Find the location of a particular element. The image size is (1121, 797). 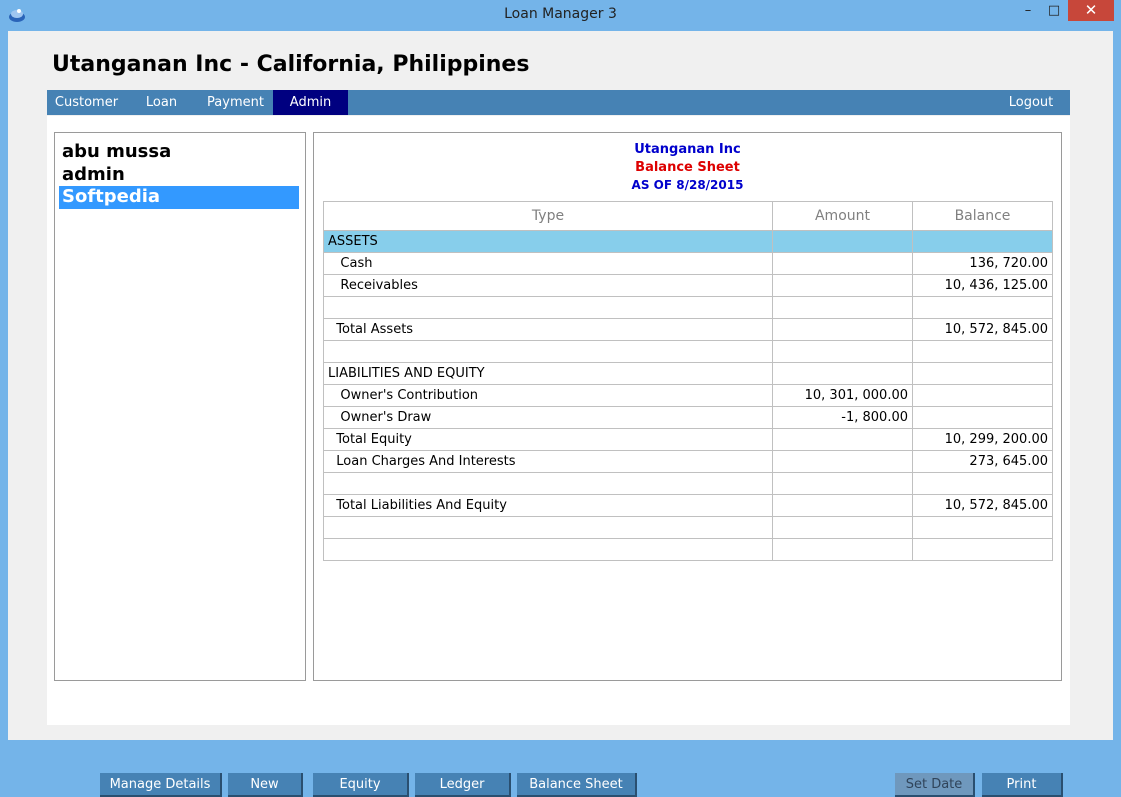

nav-loan: Loan is located at coordinates (161, 102).